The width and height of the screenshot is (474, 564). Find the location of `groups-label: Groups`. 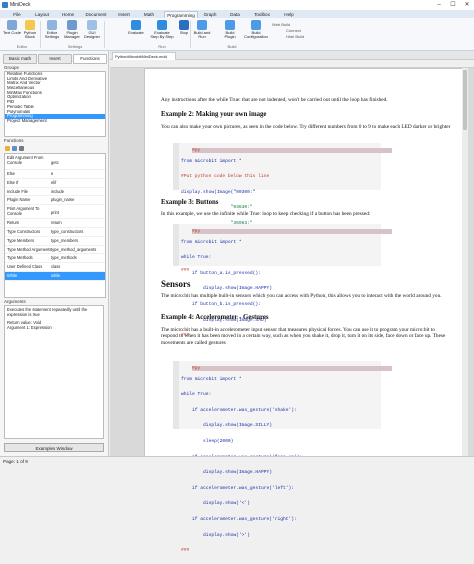

groups-label: Groups is located at coordinates (11, 67).